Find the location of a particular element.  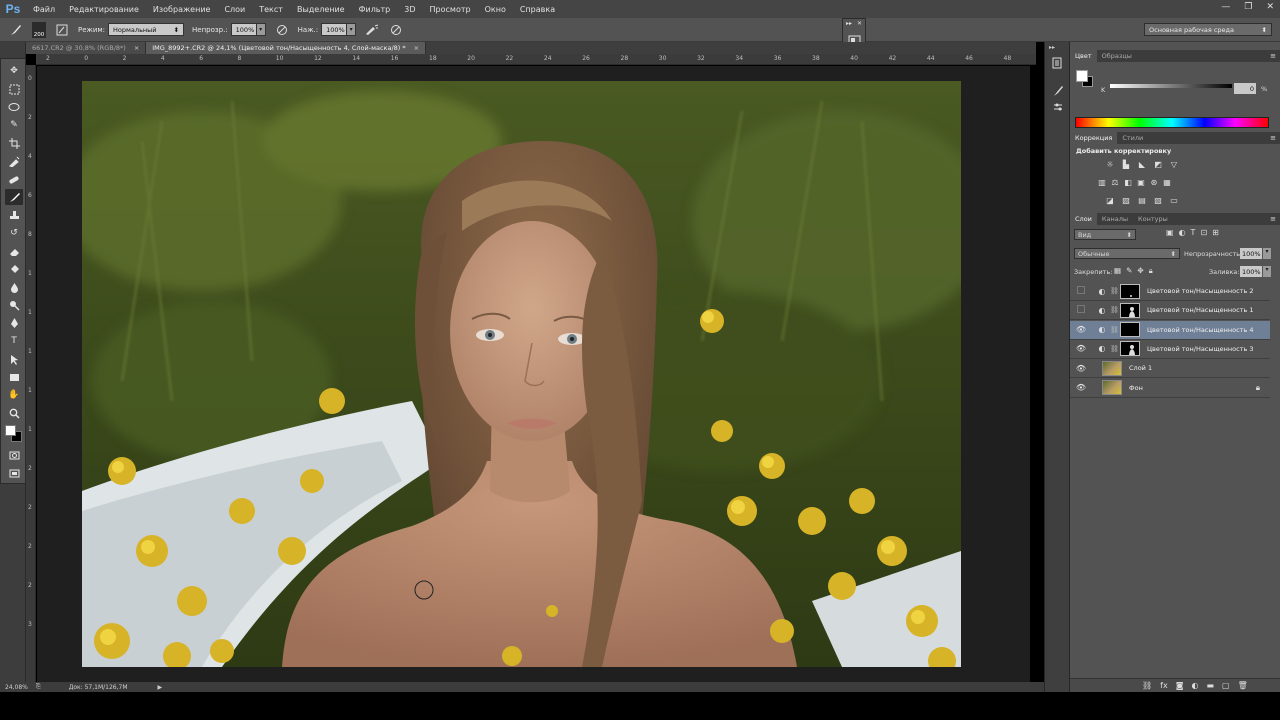

gradient-map-icon: ▭ is located at coordinates (1174, 200).